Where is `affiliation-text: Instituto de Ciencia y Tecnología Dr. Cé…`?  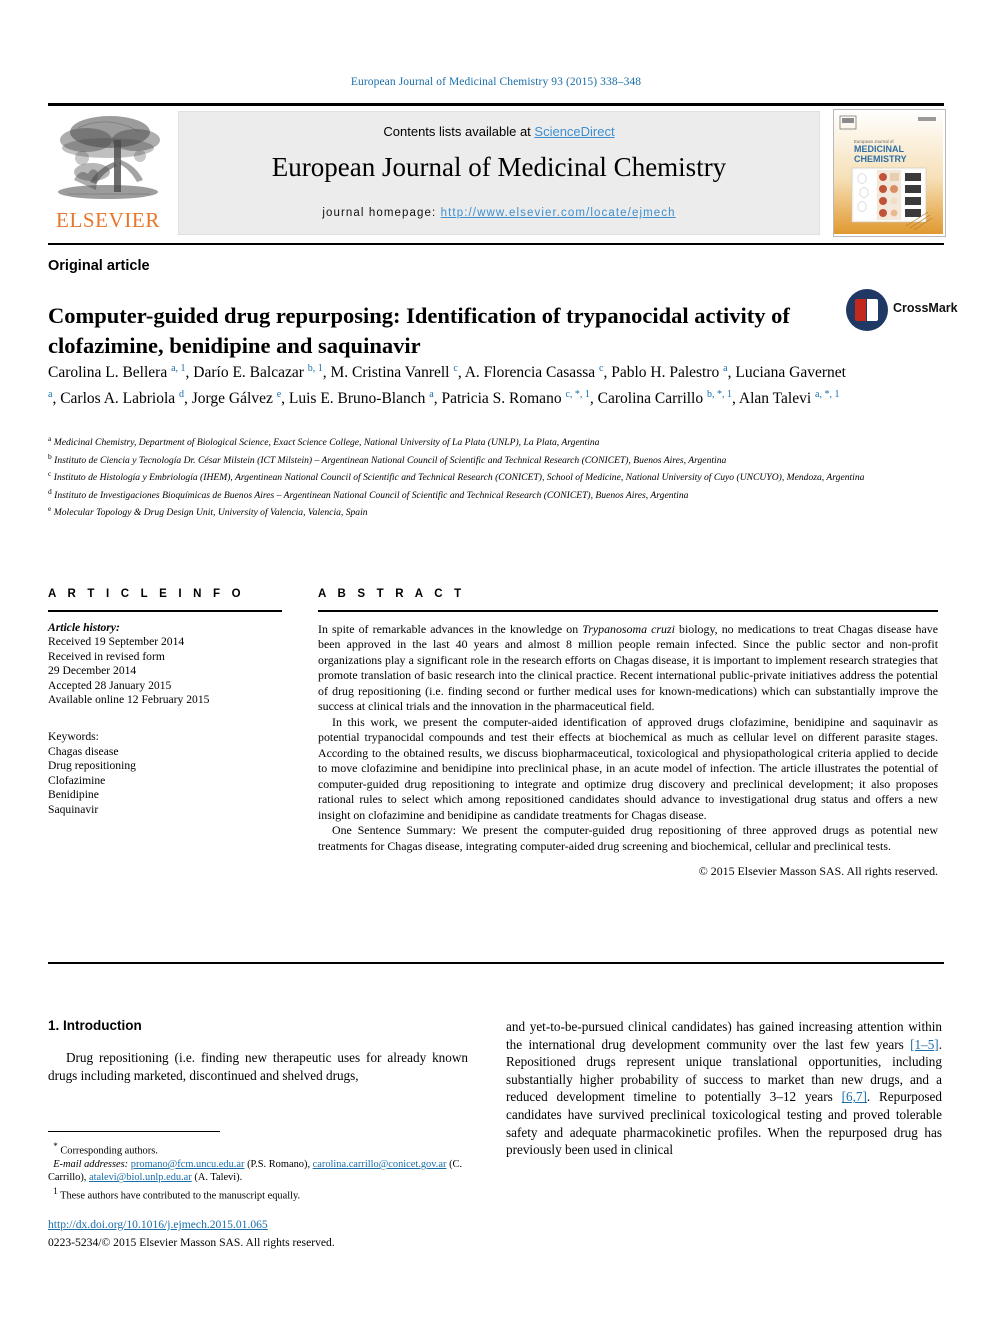
affiliation-text: Instituto de Ciencia y Tecnología Dr. Cé… is located at coordinates (390, 460).